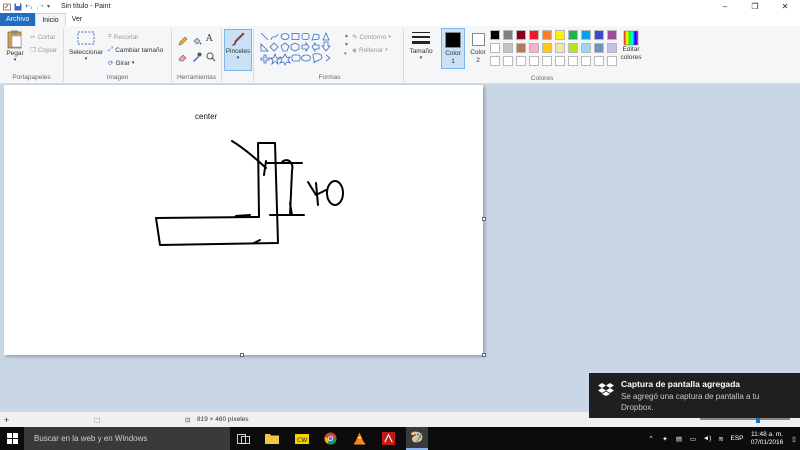  Describe the element at coordinates (242, 355) in the screenshot. I see `resize-handle-bottom` at that location.